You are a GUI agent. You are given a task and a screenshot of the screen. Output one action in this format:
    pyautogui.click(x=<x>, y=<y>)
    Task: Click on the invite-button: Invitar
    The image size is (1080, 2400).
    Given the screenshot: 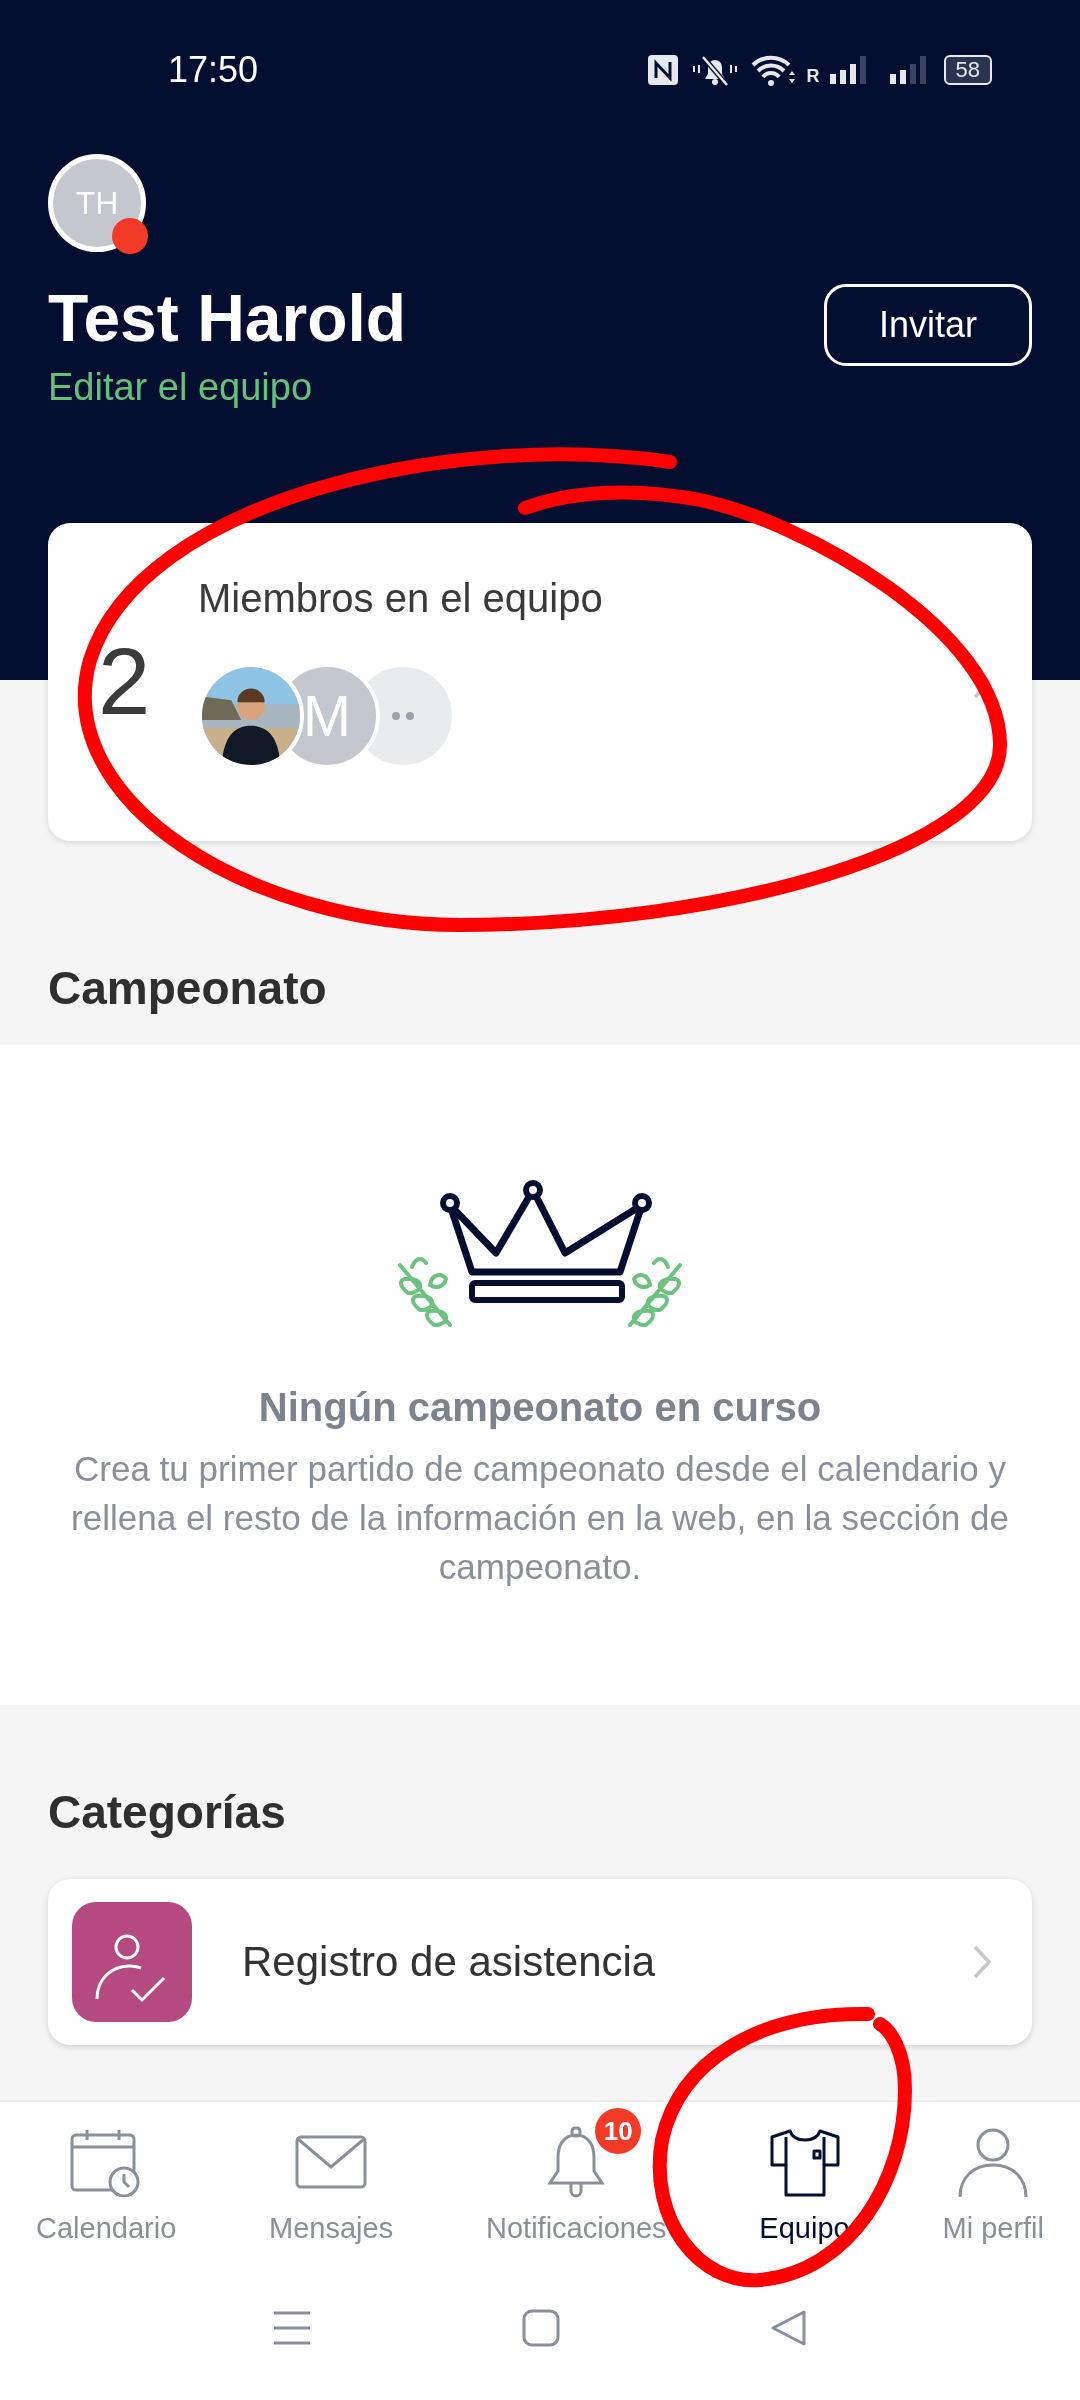 What is the action you would take?
    pyautogui.click(x=928, y=325)
    